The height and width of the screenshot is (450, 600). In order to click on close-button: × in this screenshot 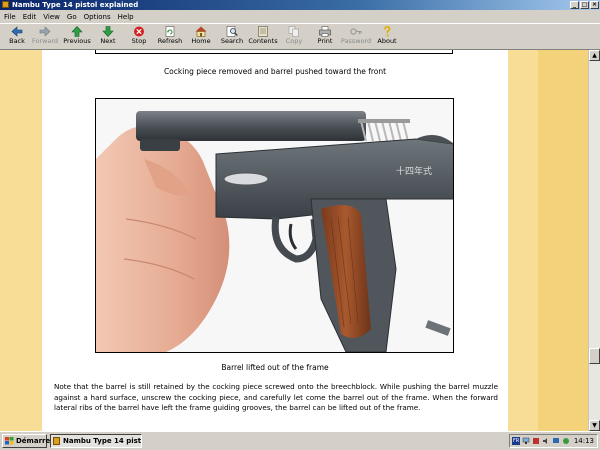, I will do `click(594, 5)`.